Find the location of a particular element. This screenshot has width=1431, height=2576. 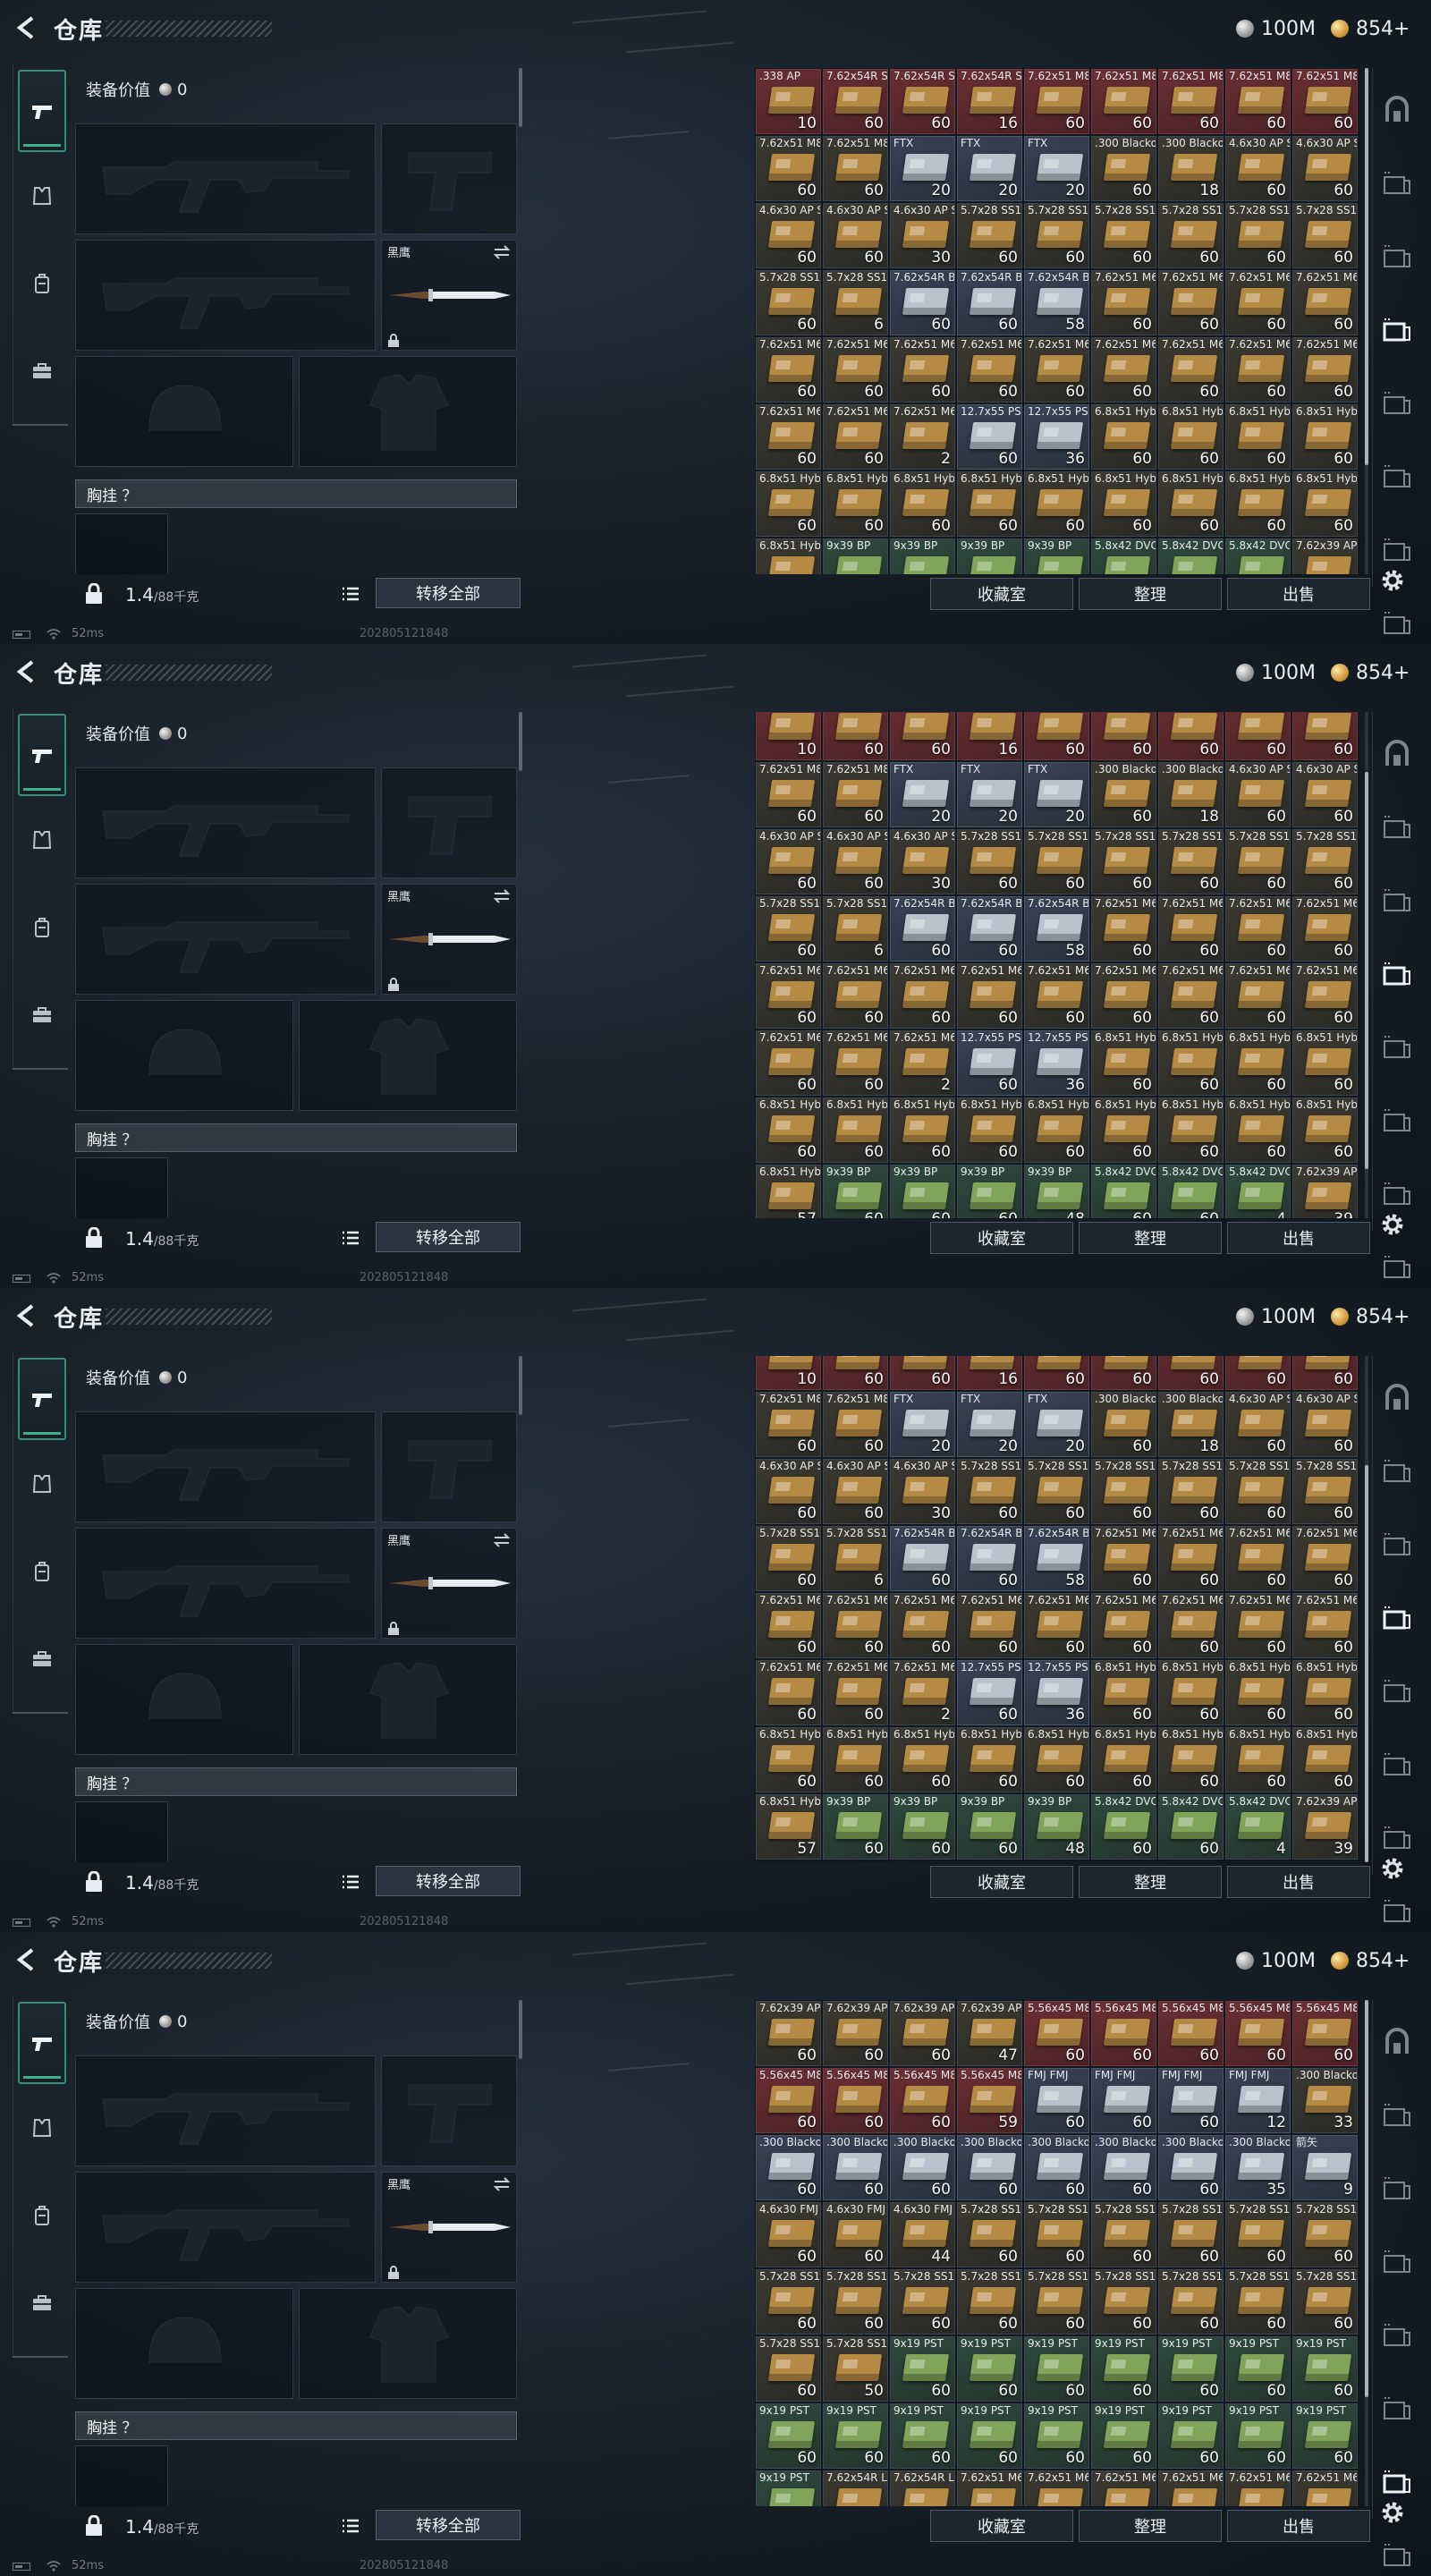

inventory-item: 7.62x51 M62 2 is located at coordinates (923, 1063).